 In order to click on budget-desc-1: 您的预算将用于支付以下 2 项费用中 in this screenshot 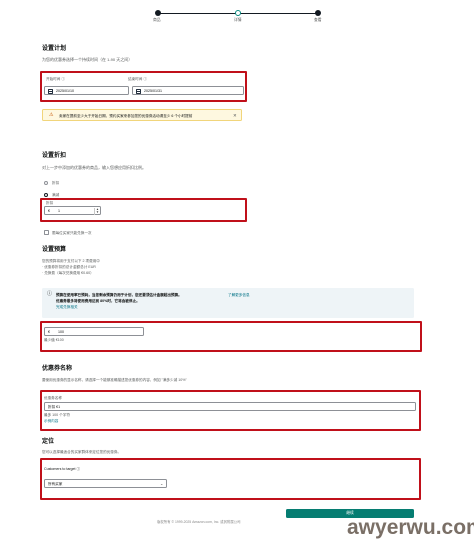, I will do `click(71, 261)`.